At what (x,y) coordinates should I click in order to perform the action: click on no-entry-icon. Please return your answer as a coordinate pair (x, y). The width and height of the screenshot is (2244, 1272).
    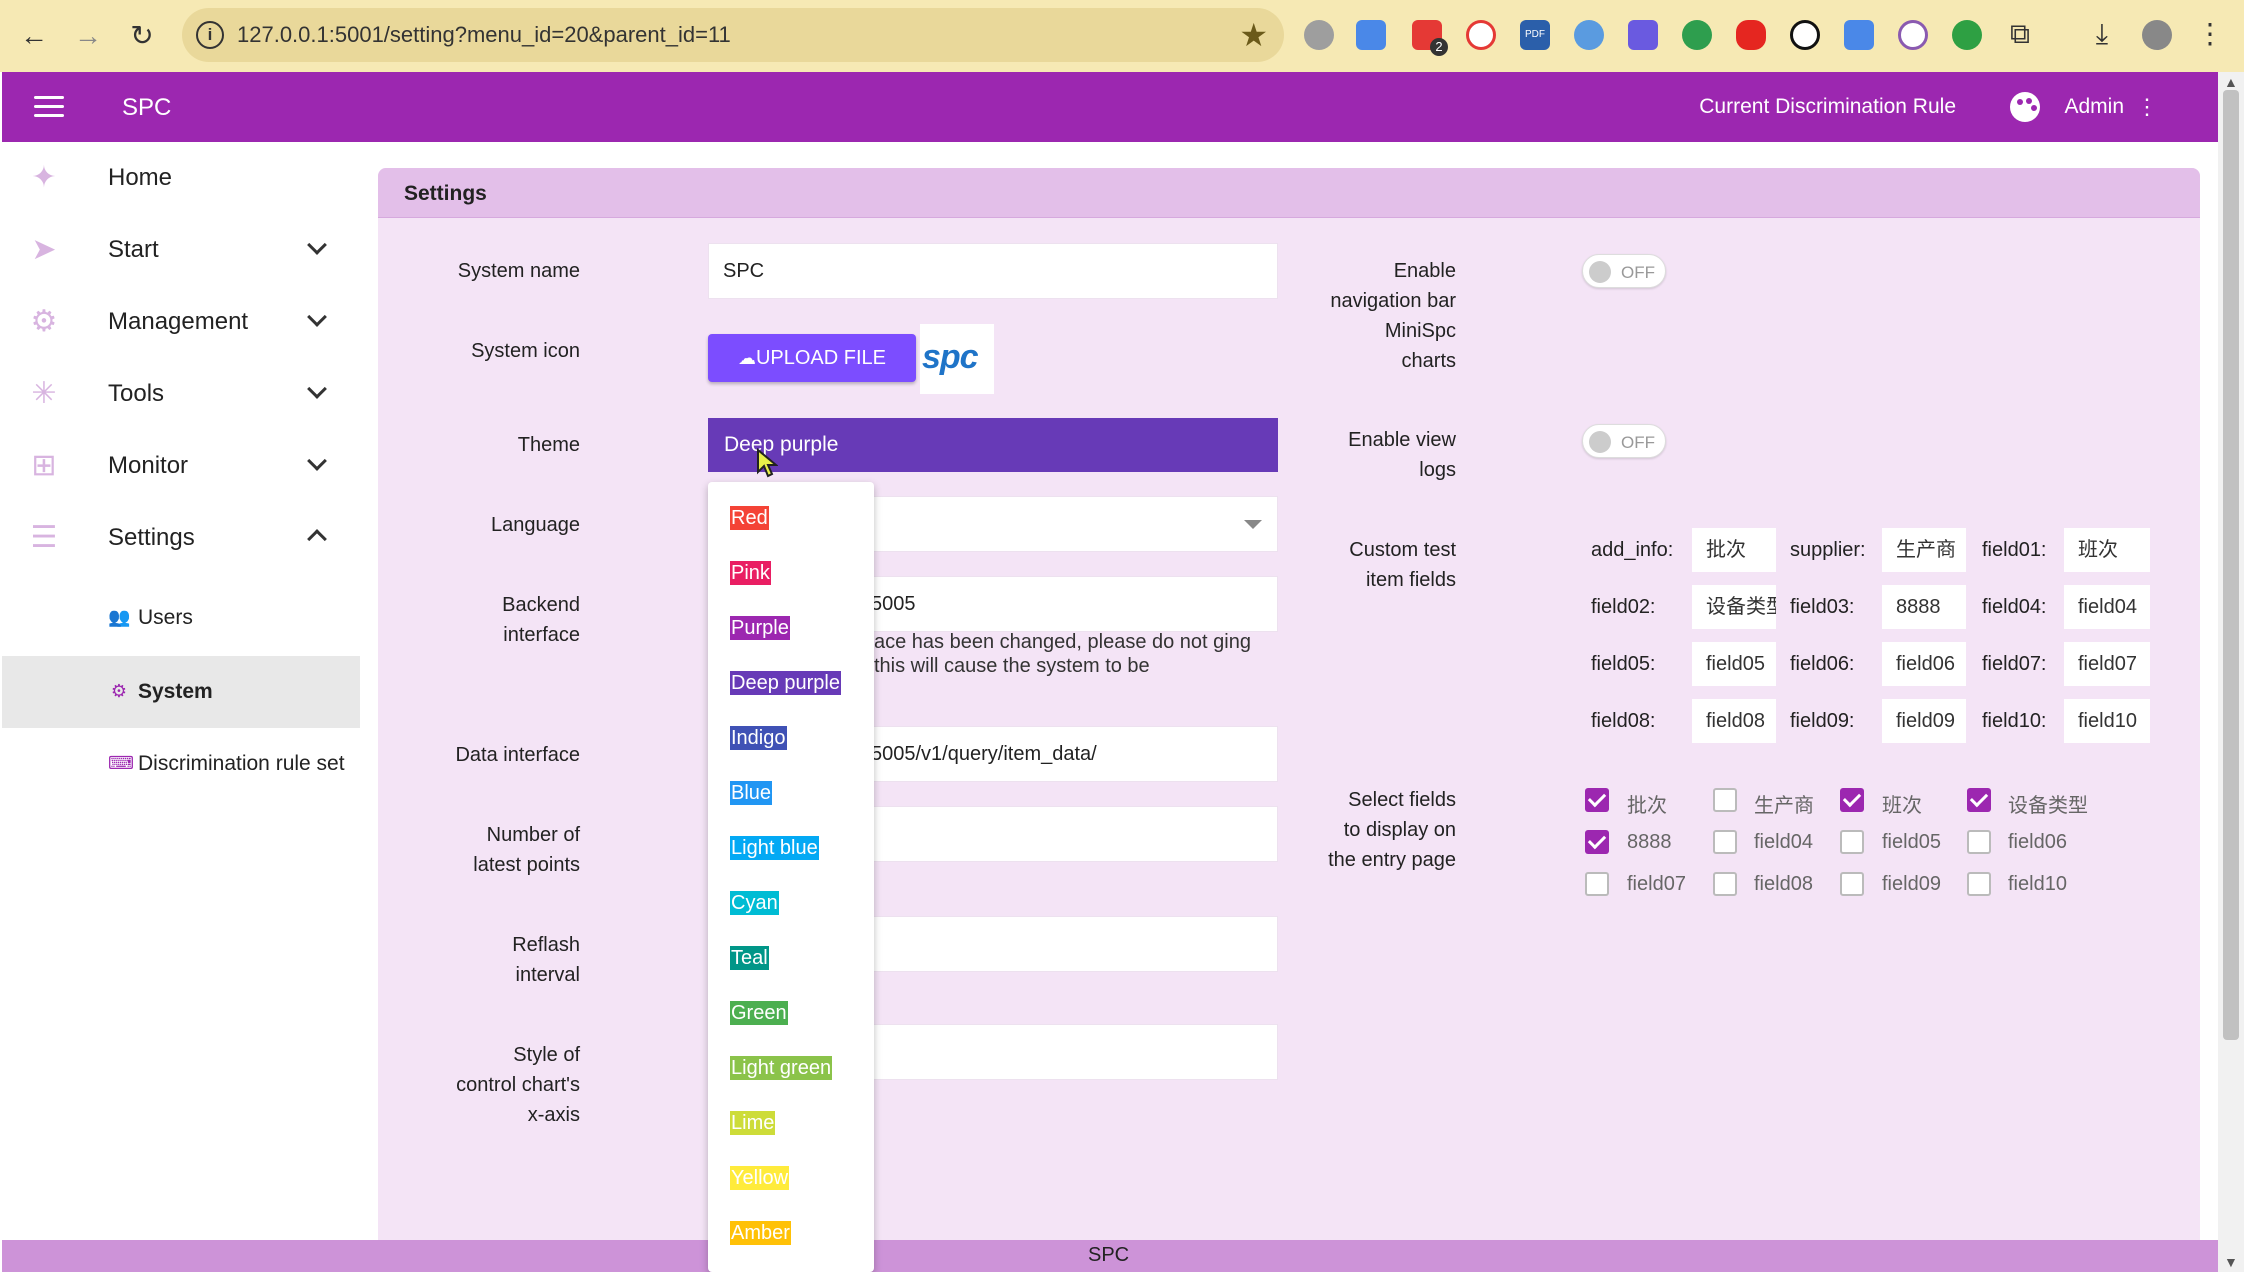
    Looking at the image, I should click on (1805, 35).